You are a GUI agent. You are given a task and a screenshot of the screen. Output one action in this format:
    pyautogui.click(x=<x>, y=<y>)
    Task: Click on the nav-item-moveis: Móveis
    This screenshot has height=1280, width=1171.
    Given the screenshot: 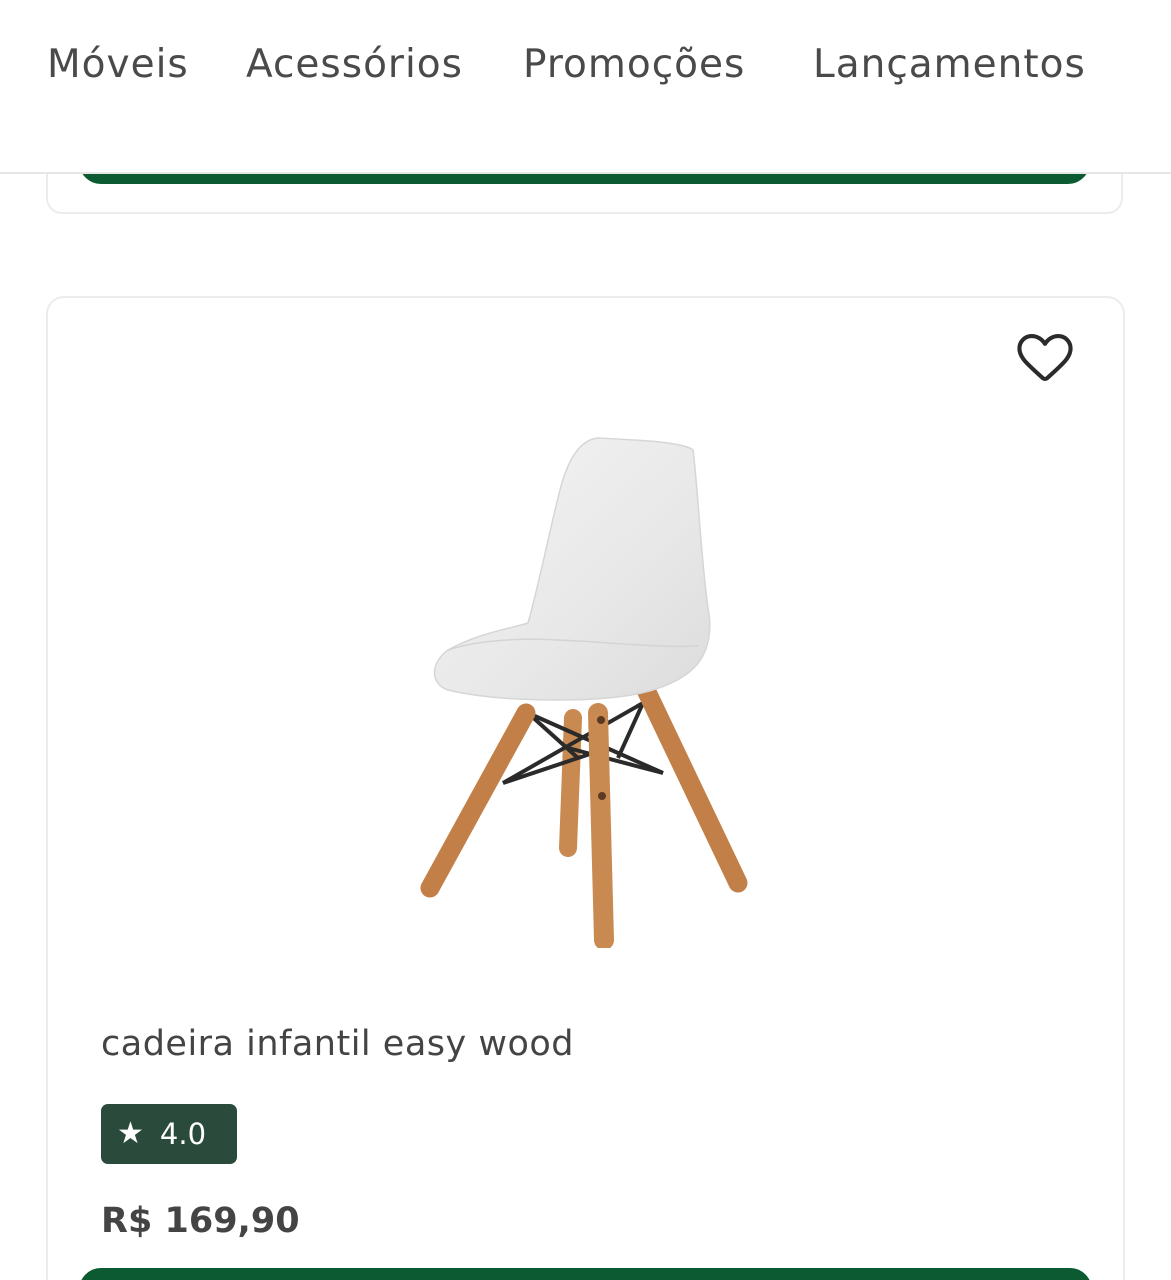 What is the action you would take?
    pyautogui.click(x=118, y=64)
    